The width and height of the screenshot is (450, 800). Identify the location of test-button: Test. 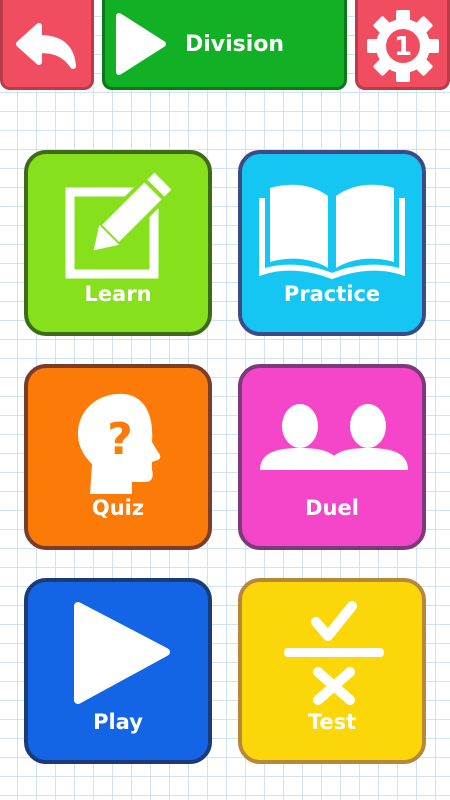
(332, 671).